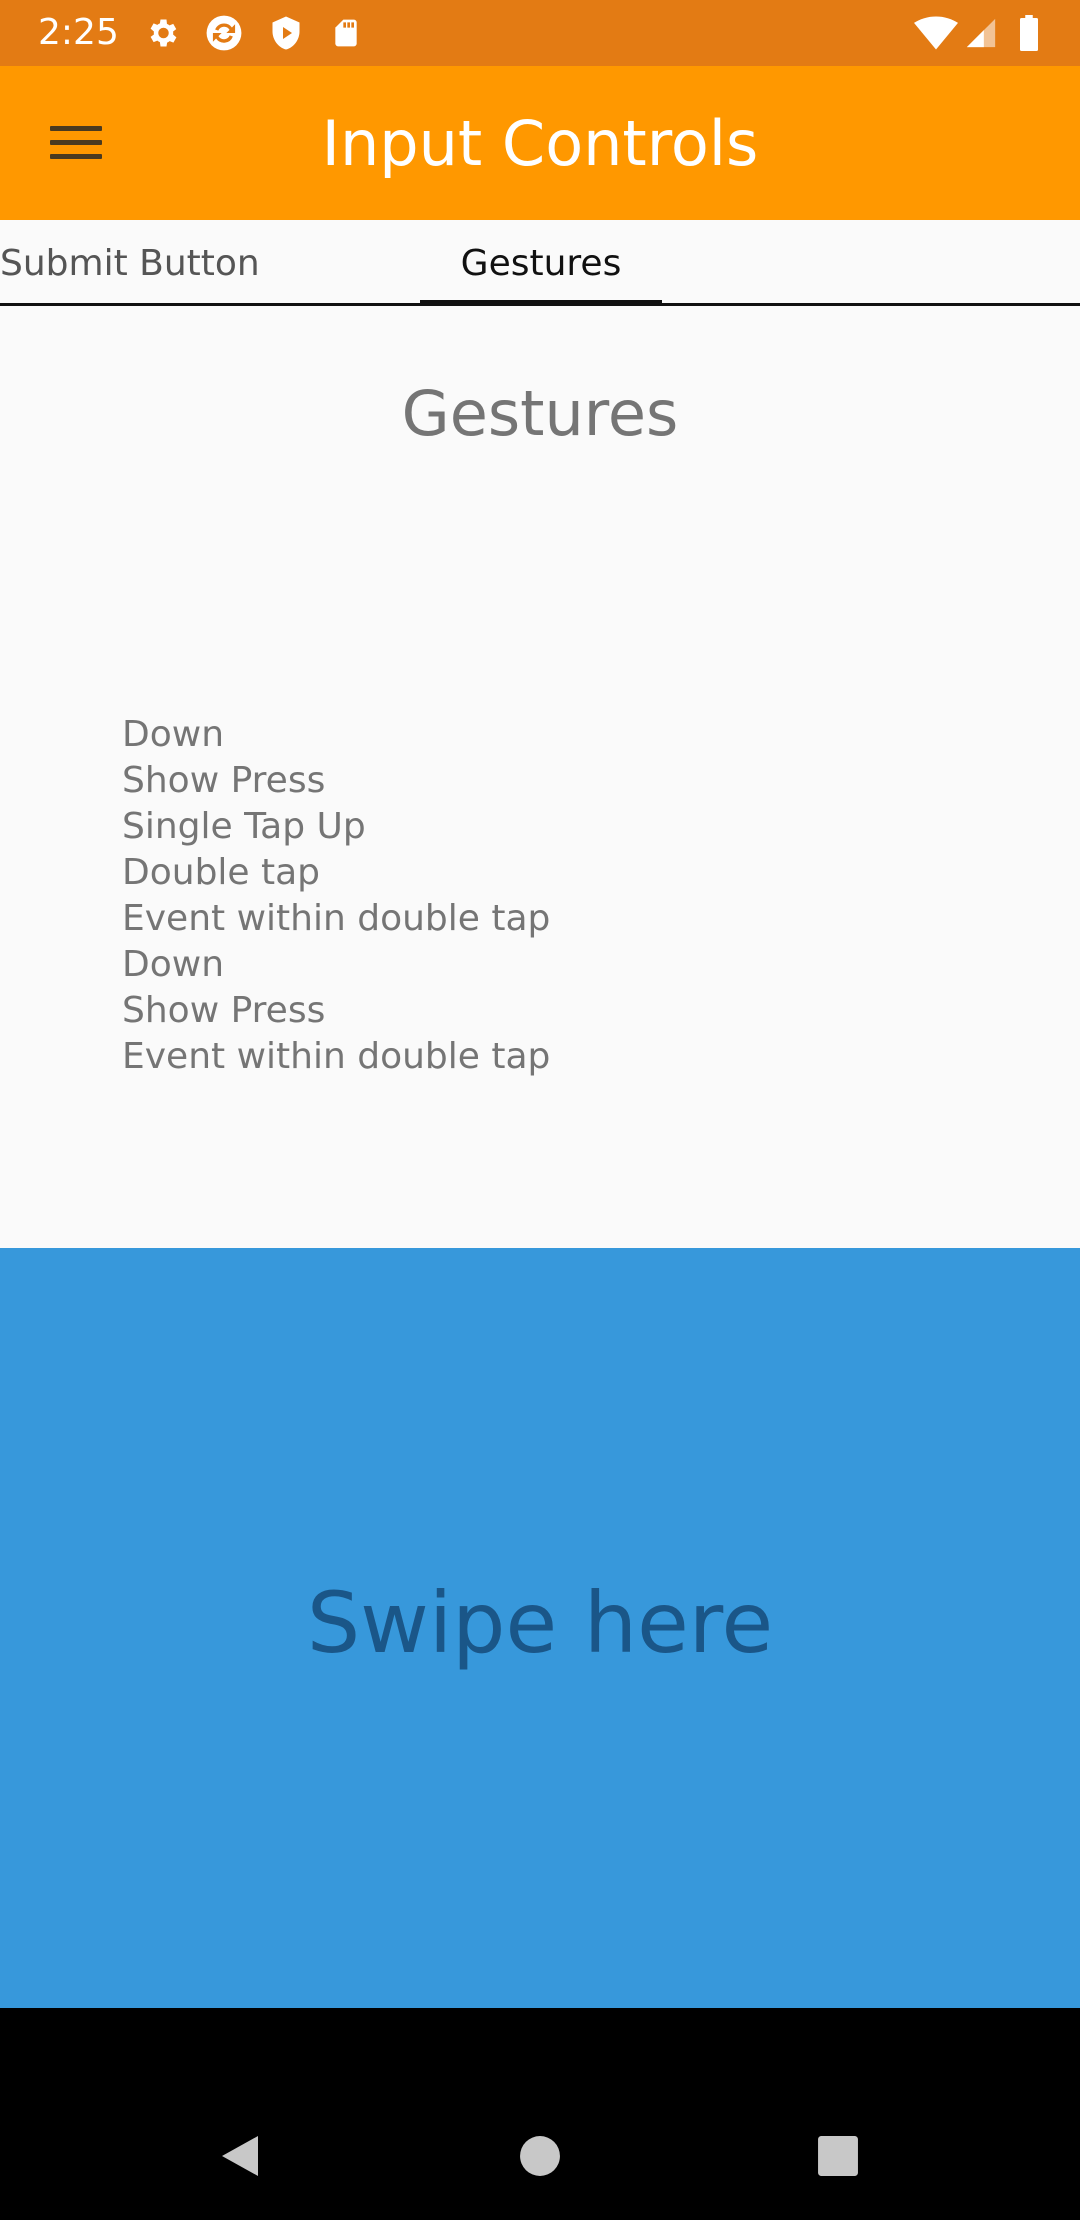  I want to click on sync-icon, so click(224, 33).